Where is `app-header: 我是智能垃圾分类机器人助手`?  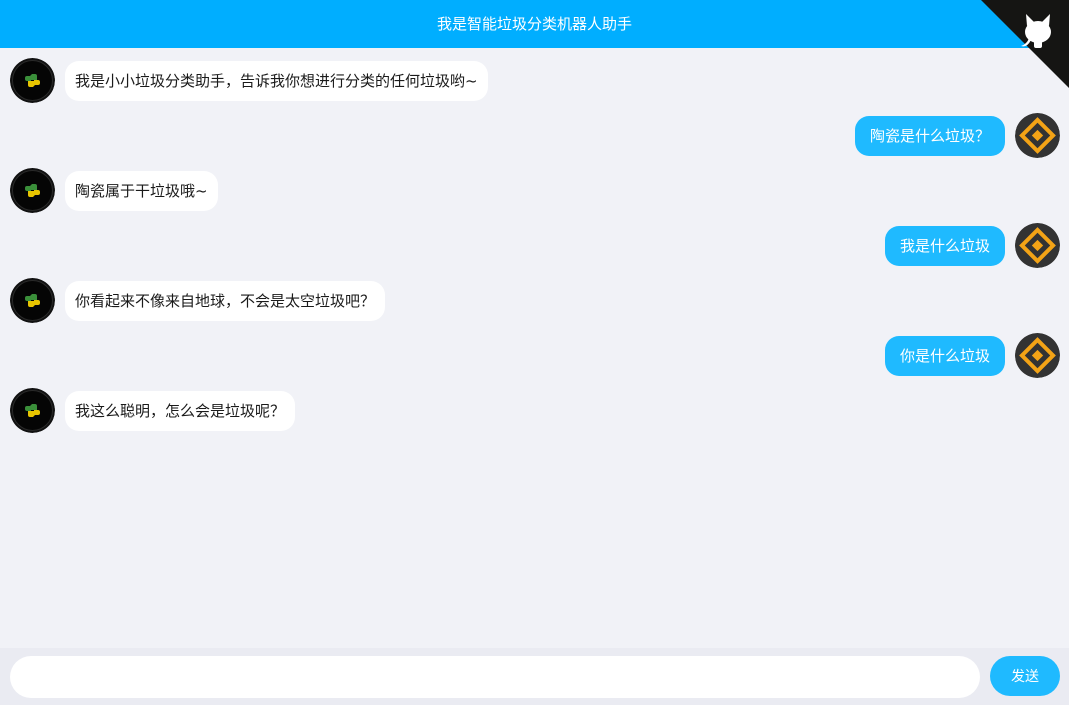 app-header: 我是智能垃圾分类机器人助手 is located at coordinates (534, 24).